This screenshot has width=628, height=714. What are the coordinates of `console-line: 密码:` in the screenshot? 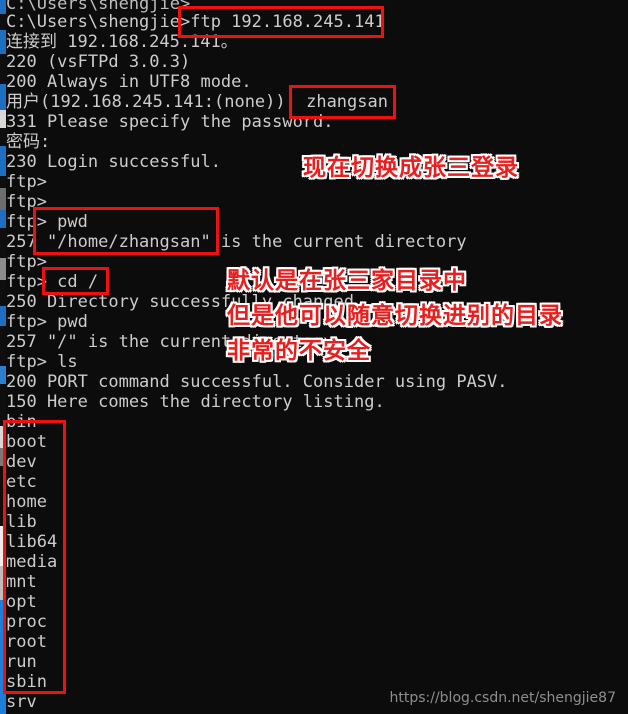 It's located at (28, 142).